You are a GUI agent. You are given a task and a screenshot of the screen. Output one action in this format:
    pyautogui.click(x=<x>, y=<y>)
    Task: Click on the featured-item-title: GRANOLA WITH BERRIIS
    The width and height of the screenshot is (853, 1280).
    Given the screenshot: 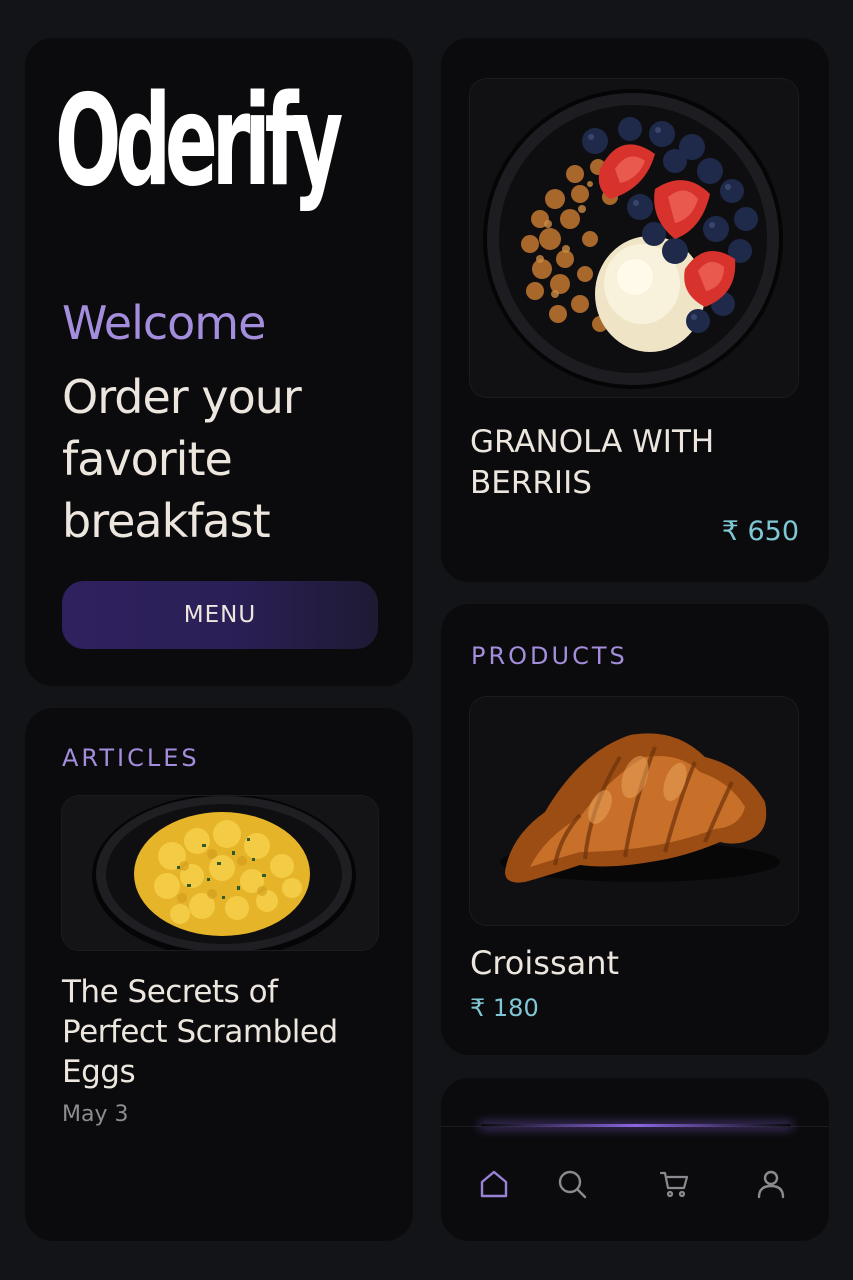 What is the action you would take?
    pyautogui.click(x=592, y=462)
    